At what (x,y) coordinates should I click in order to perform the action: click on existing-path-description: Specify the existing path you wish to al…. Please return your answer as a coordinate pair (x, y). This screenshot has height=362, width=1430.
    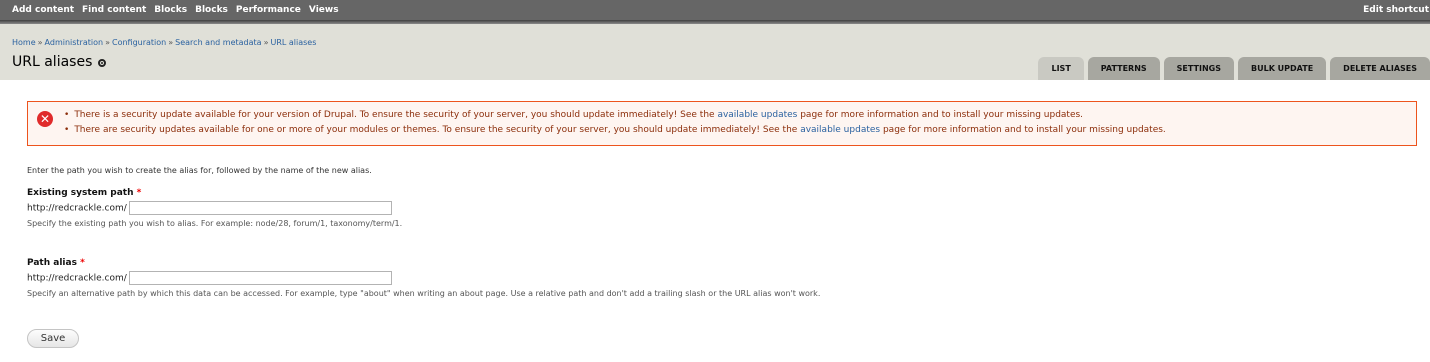
    Looking at the image, I should click on (215, 223).